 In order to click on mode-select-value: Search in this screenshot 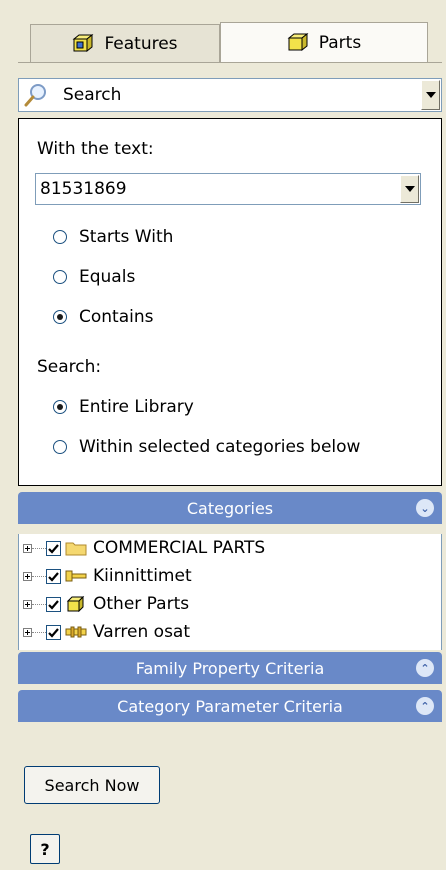, I will do `click(92, 95)`.